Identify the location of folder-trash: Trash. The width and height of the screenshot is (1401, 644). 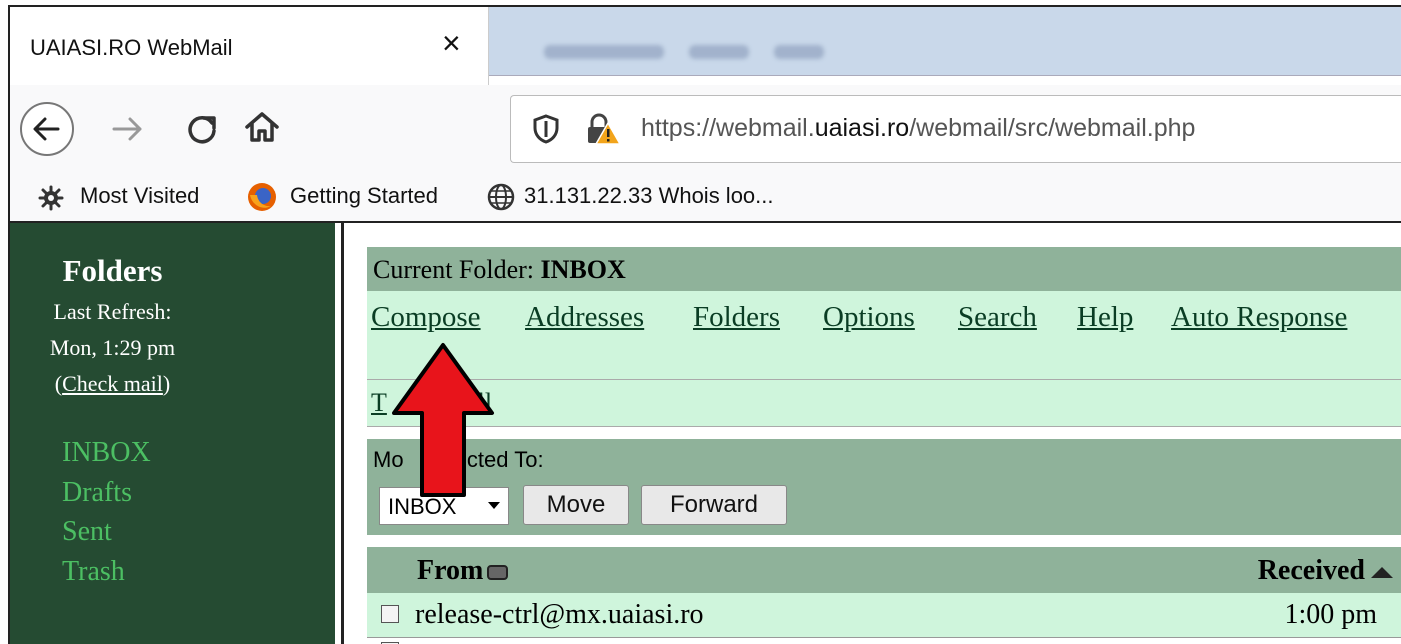
(93, 572).